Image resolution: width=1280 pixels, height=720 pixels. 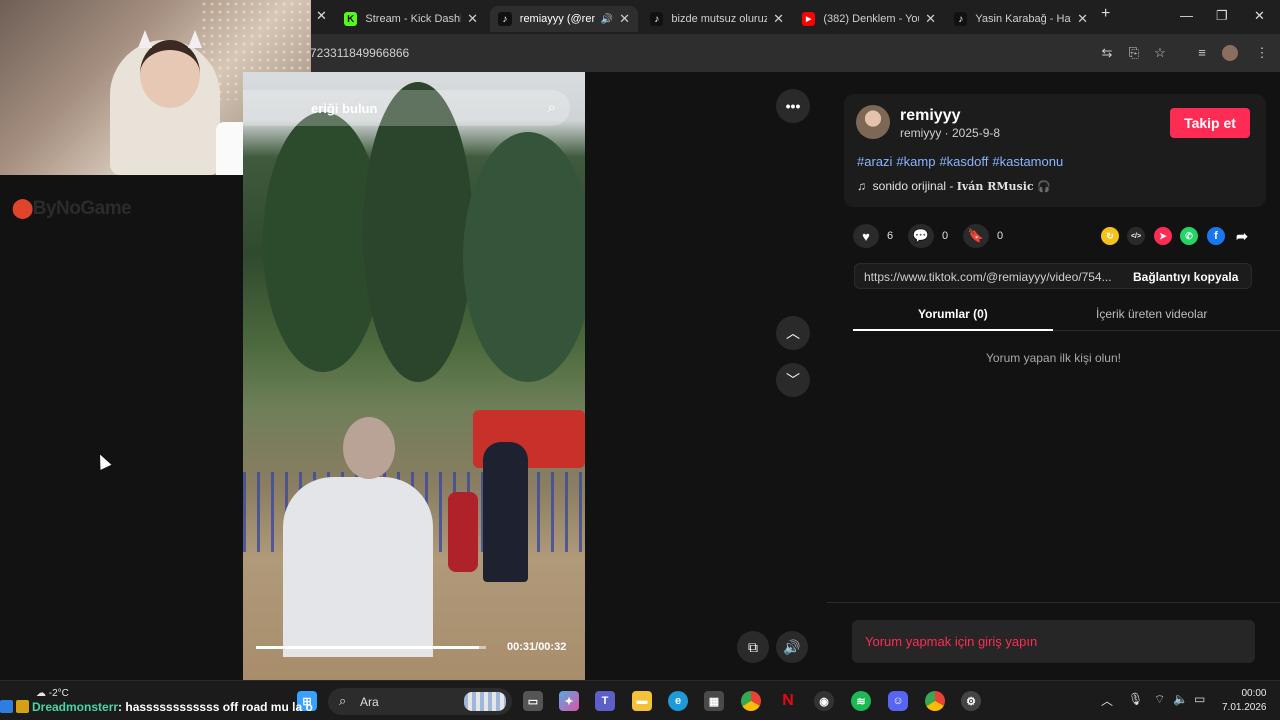 What do you see at coordinates (824, 701) in the screenshot?
I see `obs-icon: ◉` at bounding box center [824, 701].